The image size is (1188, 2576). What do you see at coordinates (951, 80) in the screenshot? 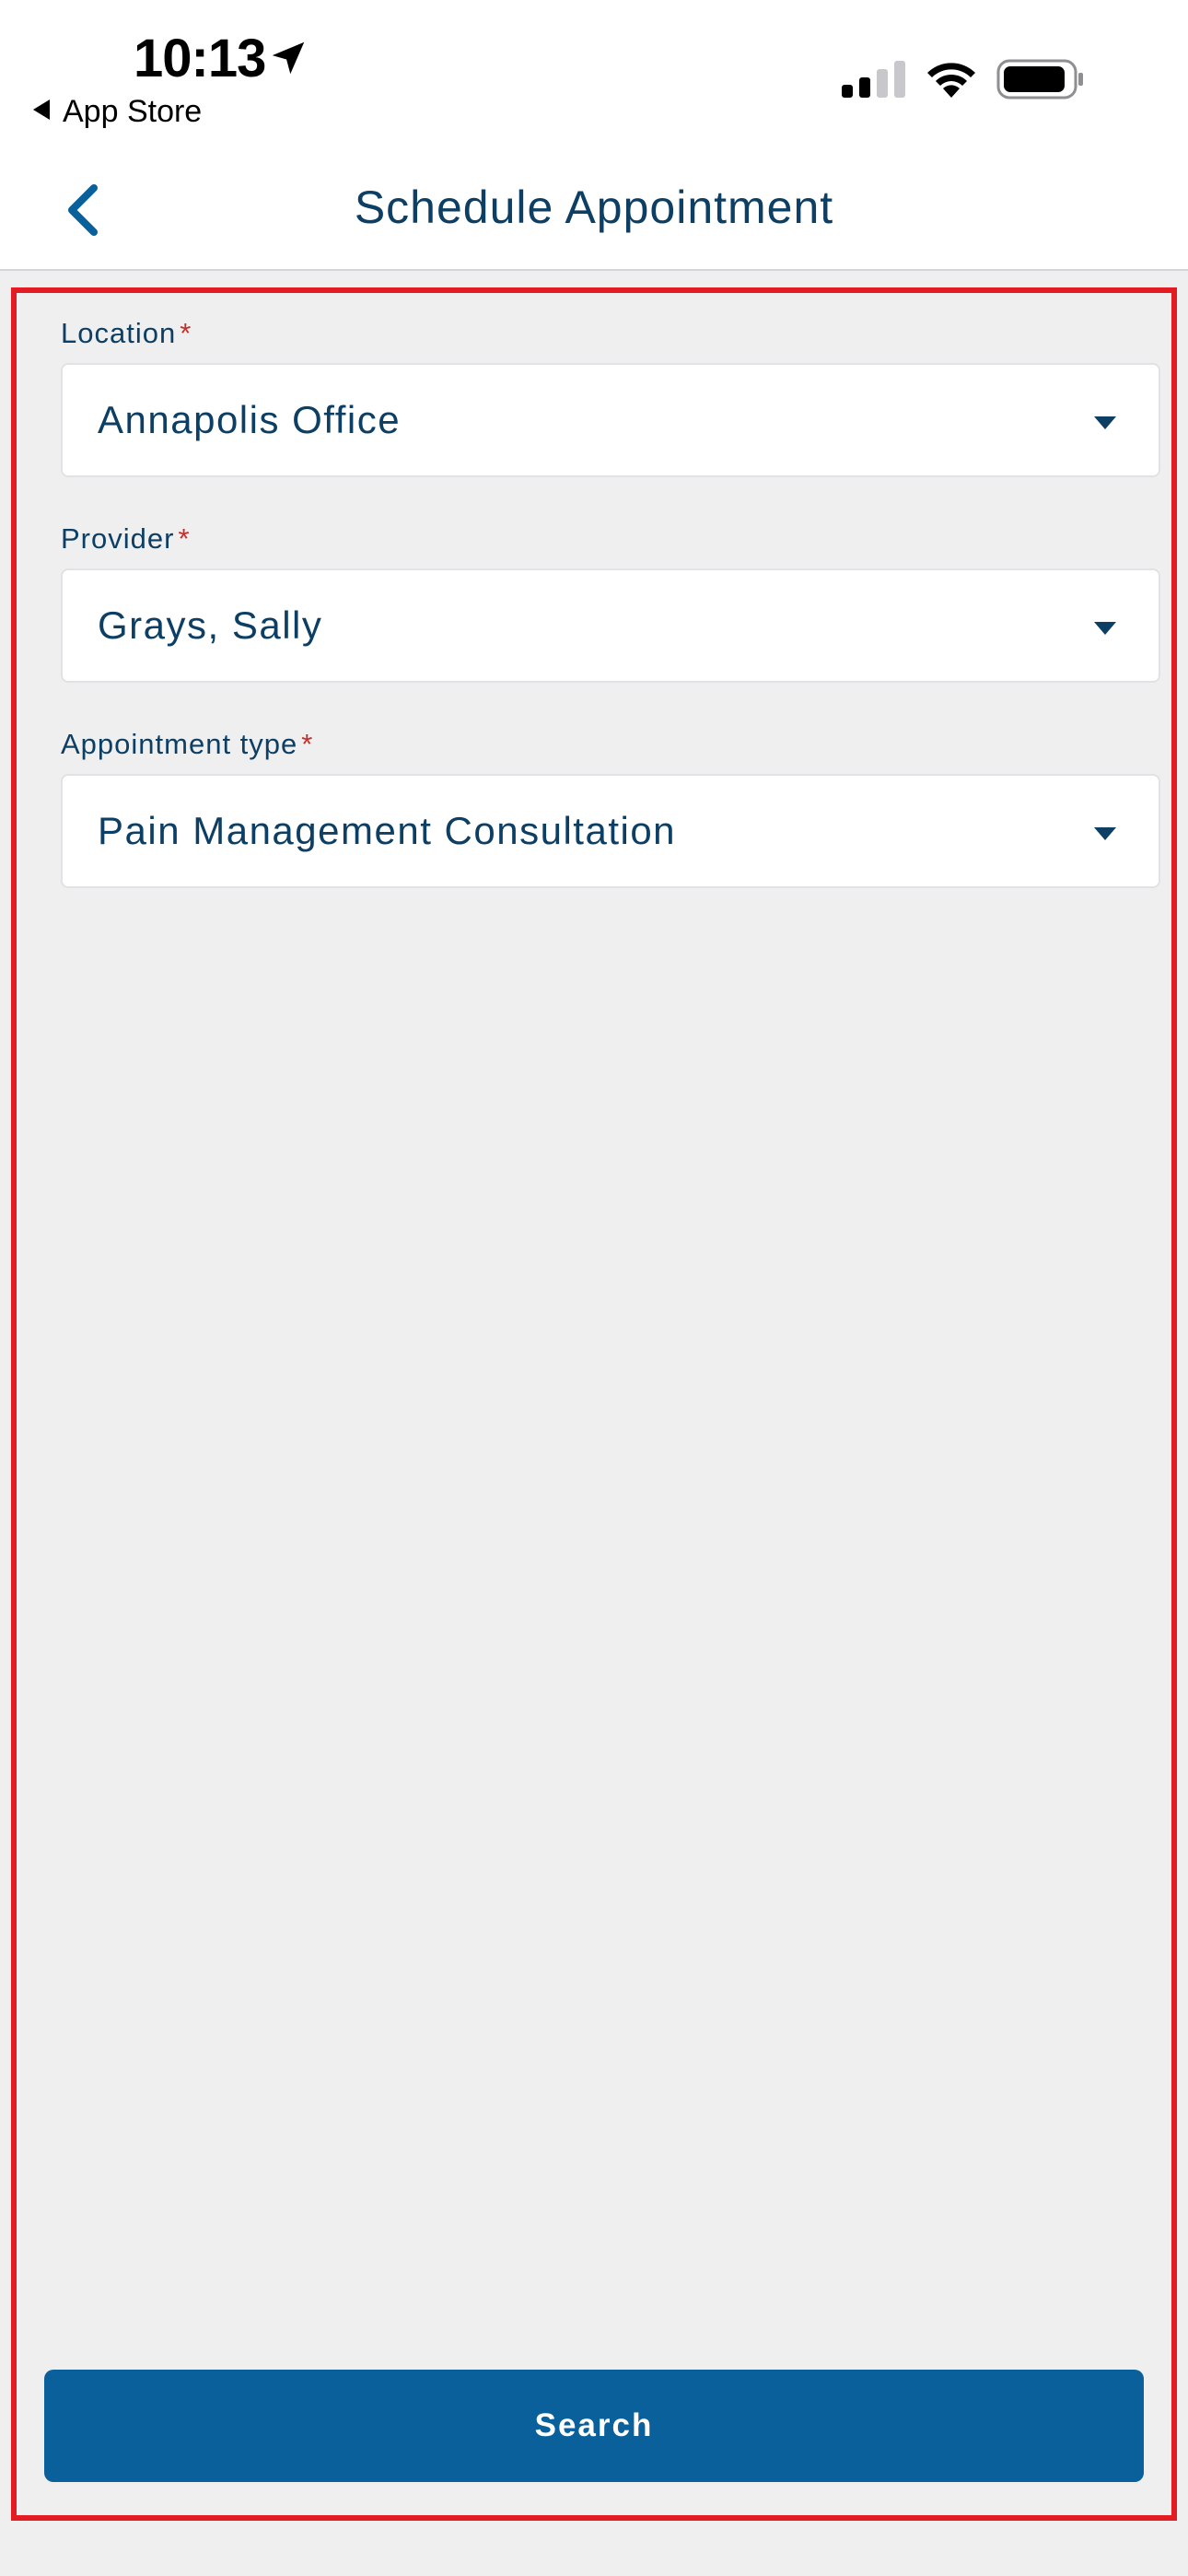
I see `wifi-icon` at bounding box center [951, 80].